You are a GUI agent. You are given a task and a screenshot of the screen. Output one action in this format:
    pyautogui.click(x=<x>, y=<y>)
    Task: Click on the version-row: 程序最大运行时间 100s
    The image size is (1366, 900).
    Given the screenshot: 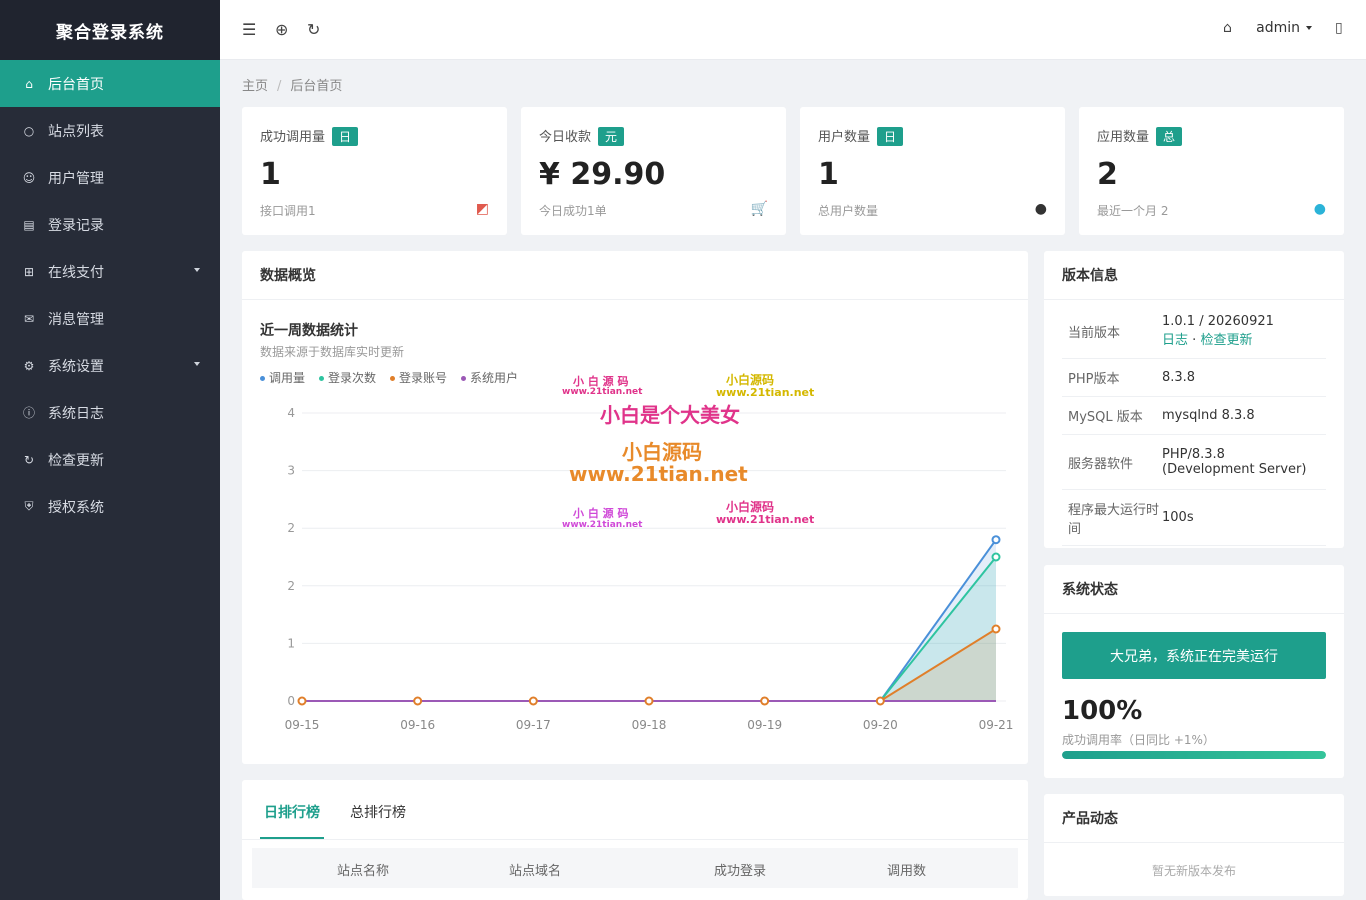 What is the action you would take?
    pyautogui.click(x=1194, y=518)
    